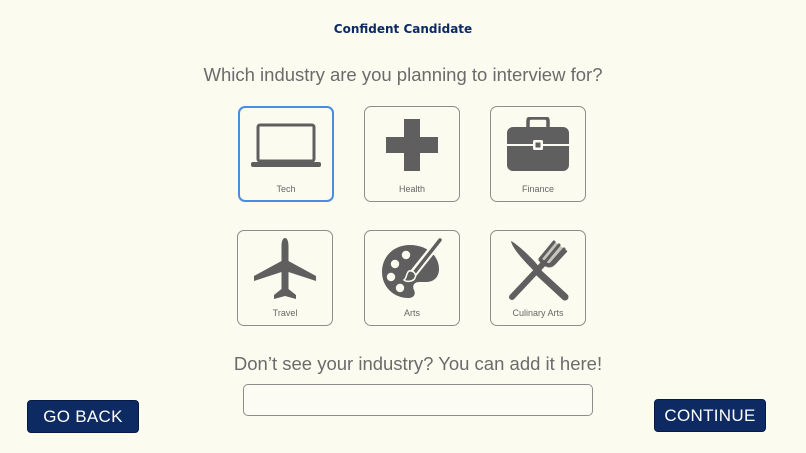 Image resolution: width=806 pixels, height=453 pixels. I want to click on app-brand-title: Confident Candidate, so click(403, 29).